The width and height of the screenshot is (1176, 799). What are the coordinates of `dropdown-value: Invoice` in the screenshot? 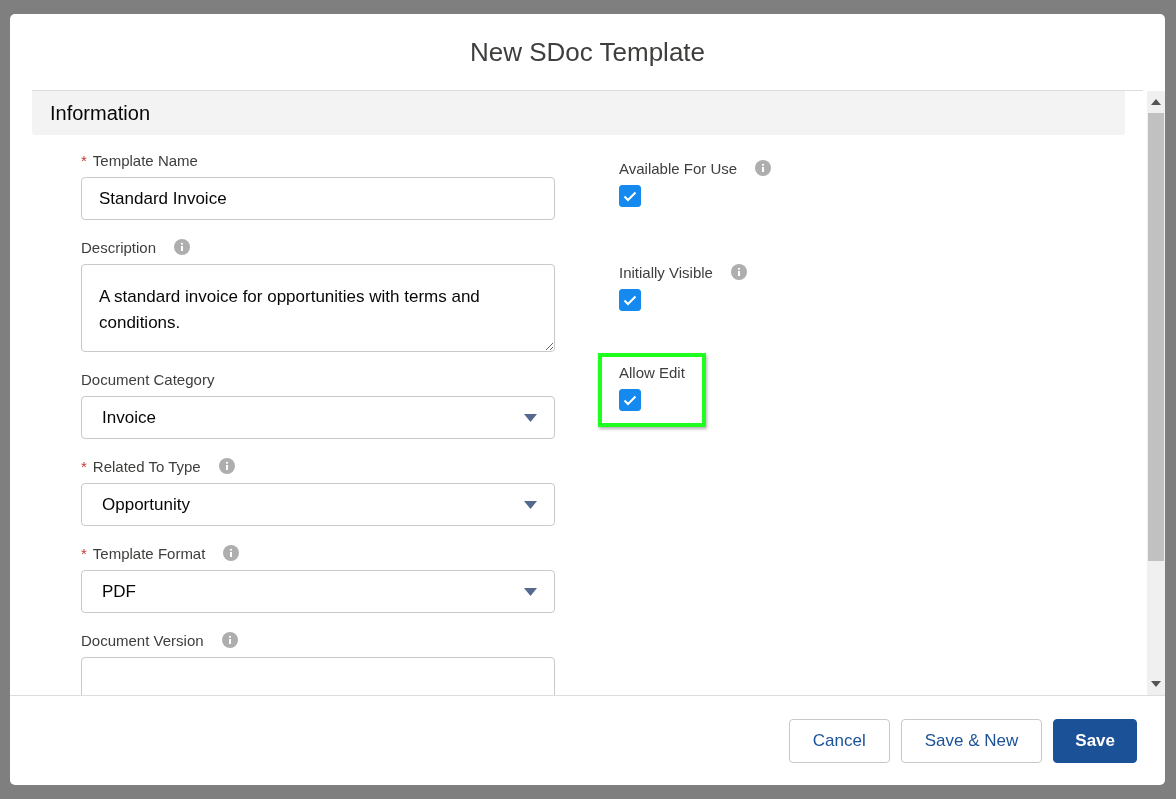 It's located at (129, 417).